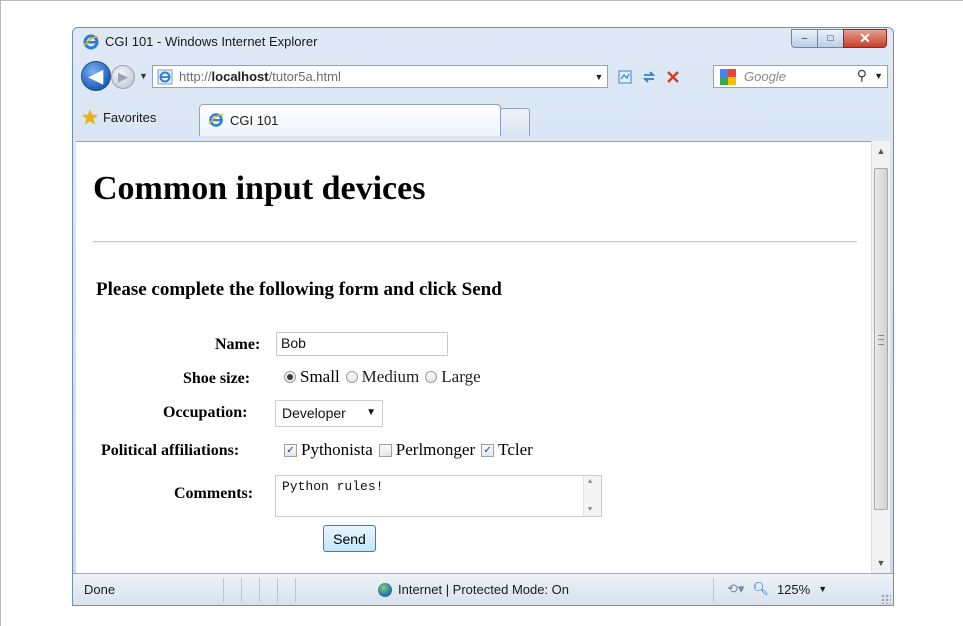  What do you see at coordinates (143, 76) in the screenshot?
I see `recent-pages-dropdown: ▼` at bounding box center [143, 76].